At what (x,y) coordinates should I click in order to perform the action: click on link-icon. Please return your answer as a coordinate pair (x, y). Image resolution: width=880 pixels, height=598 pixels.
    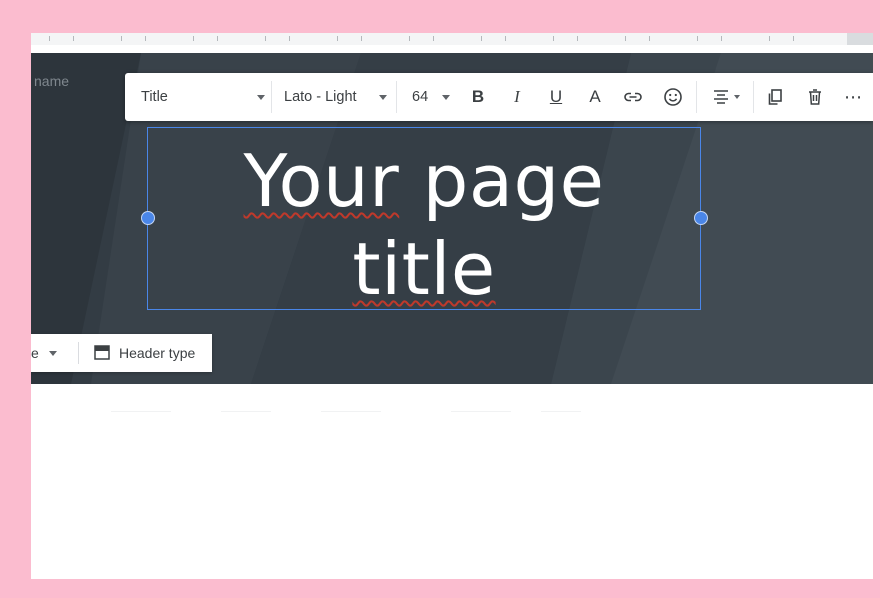
    Looking at the image, I should click on (633, 97).